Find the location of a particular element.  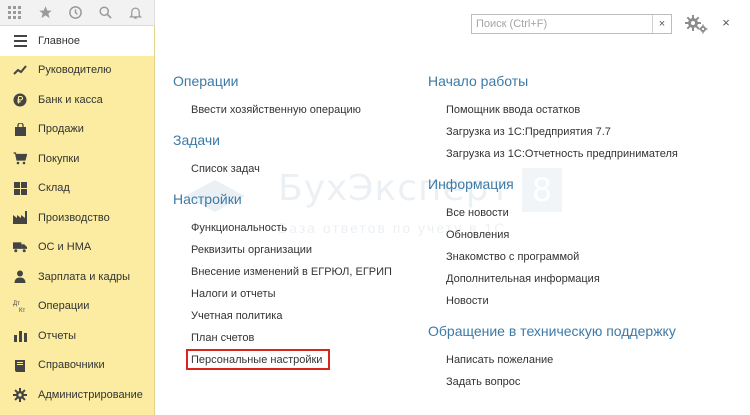

star-icon is located at coordinates (45, 13).